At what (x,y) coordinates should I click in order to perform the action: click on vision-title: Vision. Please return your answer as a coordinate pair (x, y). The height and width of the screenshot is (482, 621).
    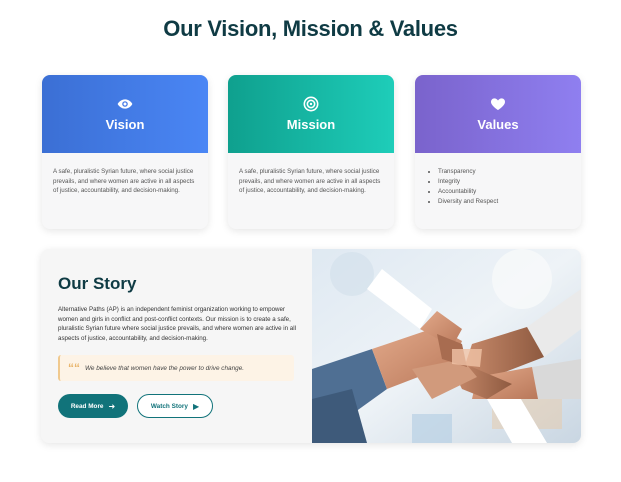
    Looking at the image, I should click on (125, 124).